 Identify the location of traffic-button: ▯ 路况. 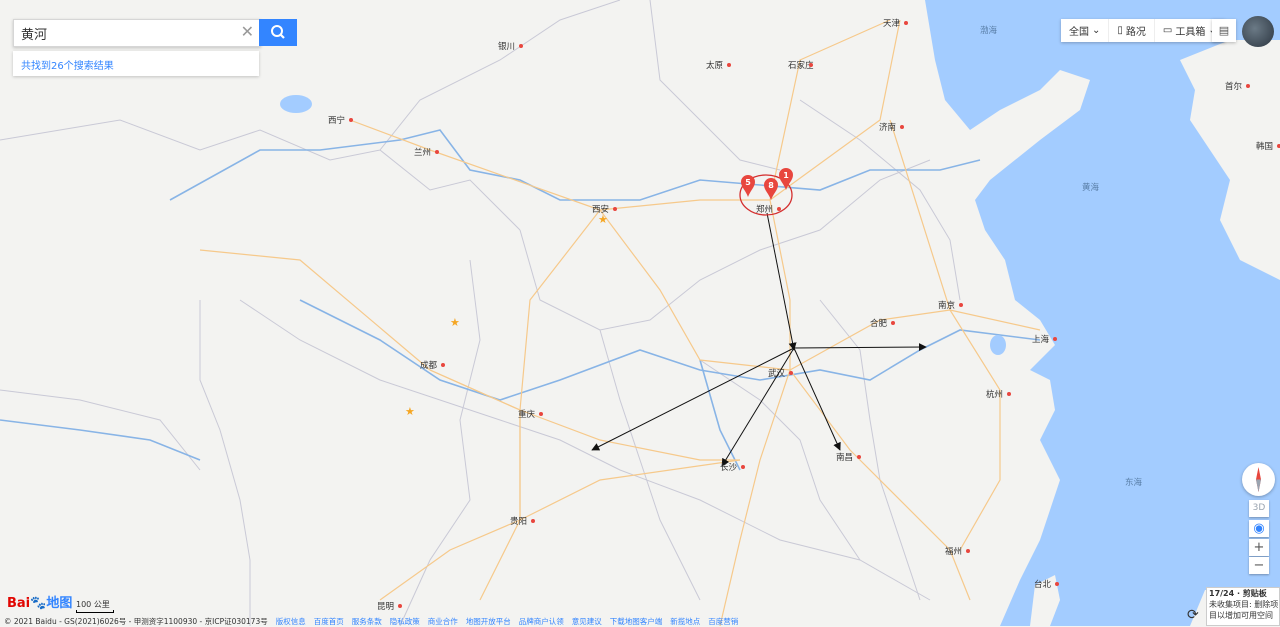
(1132, 30).